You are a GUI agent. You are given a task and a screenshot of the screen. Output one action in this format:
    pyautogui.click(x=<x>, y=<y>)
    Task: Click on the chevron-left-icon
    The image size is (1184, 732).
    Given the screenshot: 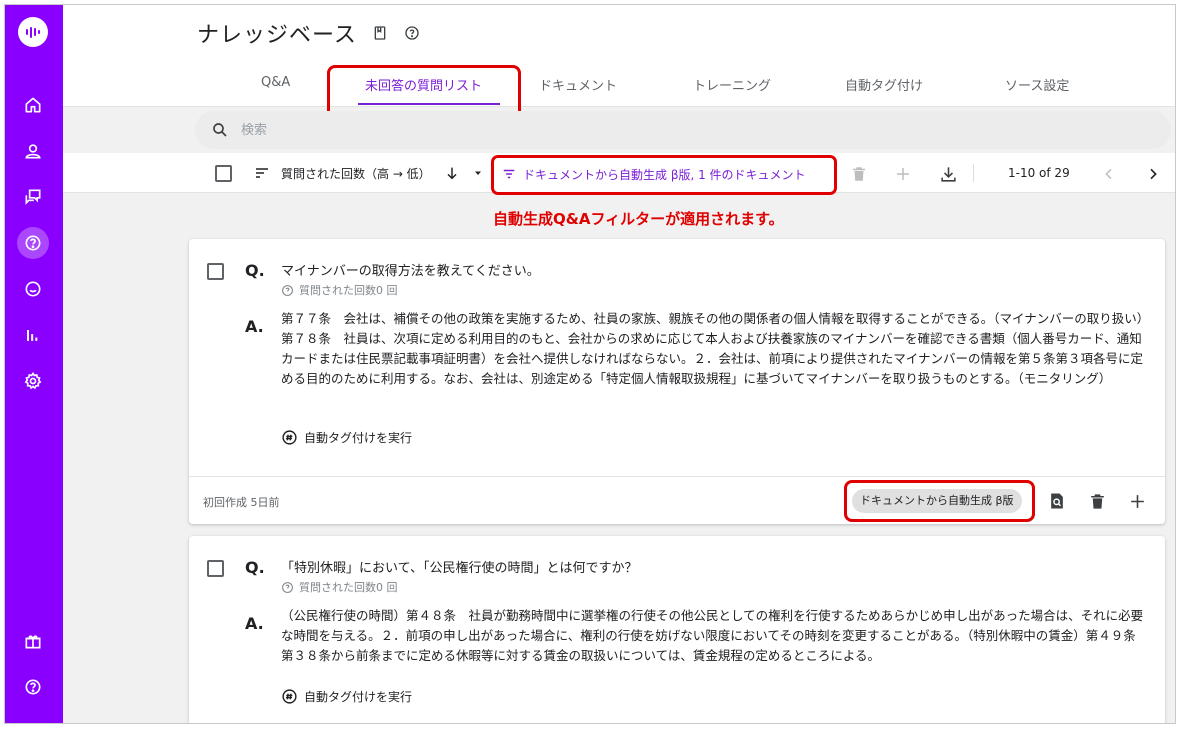 What is the action you would take?
    pyautogui.click(x=1109, y=174)
    